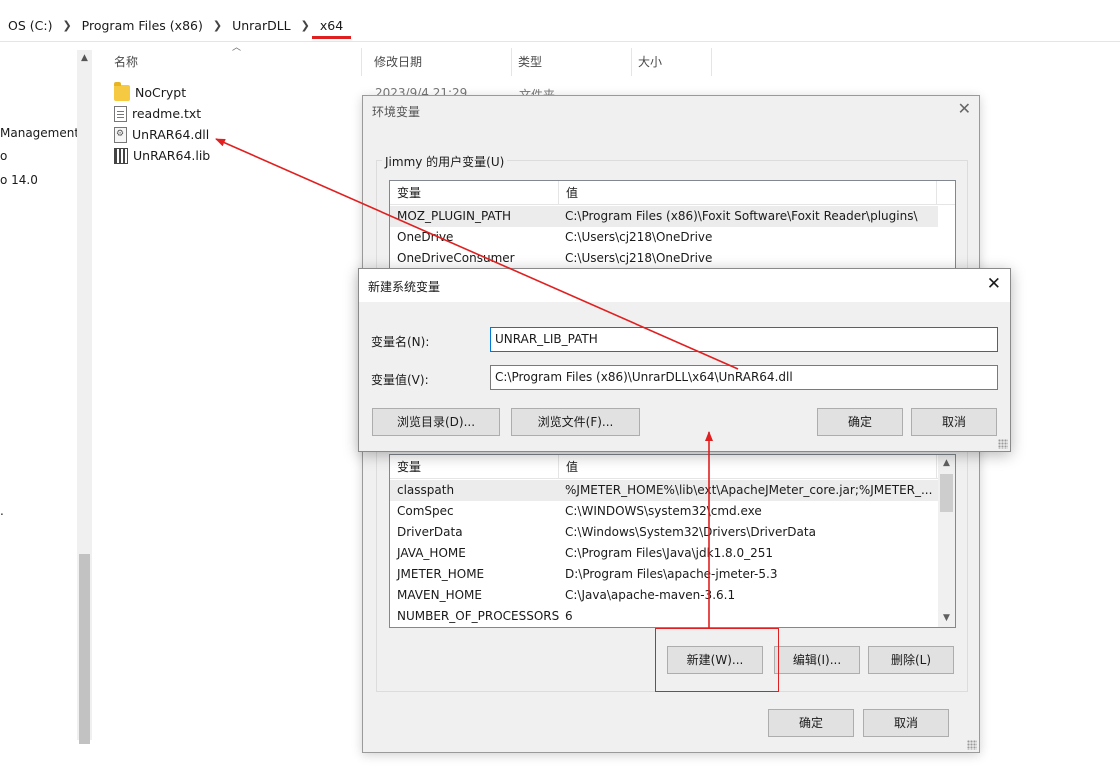 The image size is (1120, 780). What do you see at coordinates (946, 541) in the screenshot?
I see `system-list-scrollbar: ▲ ▼` at bounding box center [946, 541].